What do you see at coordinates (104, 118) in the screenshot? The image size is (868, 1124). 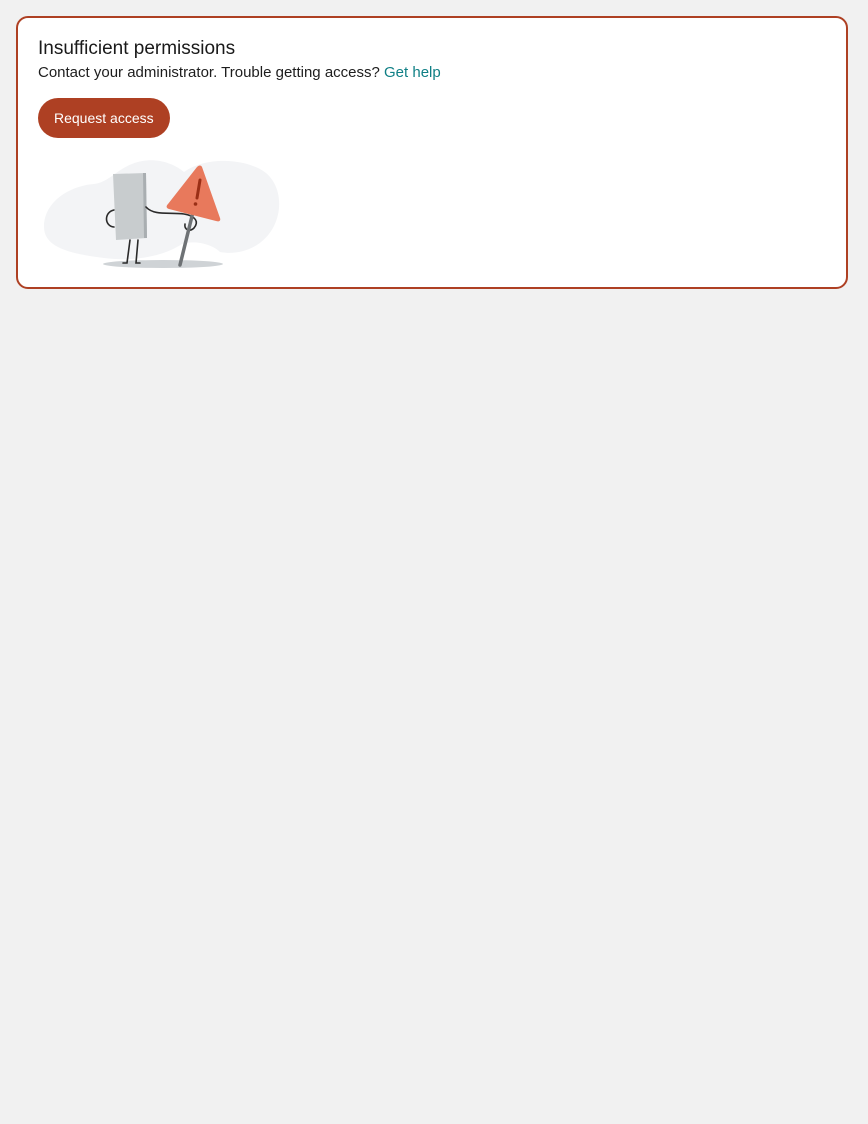 I see `request-access-button: Request access` at bounding box center [104, 118].